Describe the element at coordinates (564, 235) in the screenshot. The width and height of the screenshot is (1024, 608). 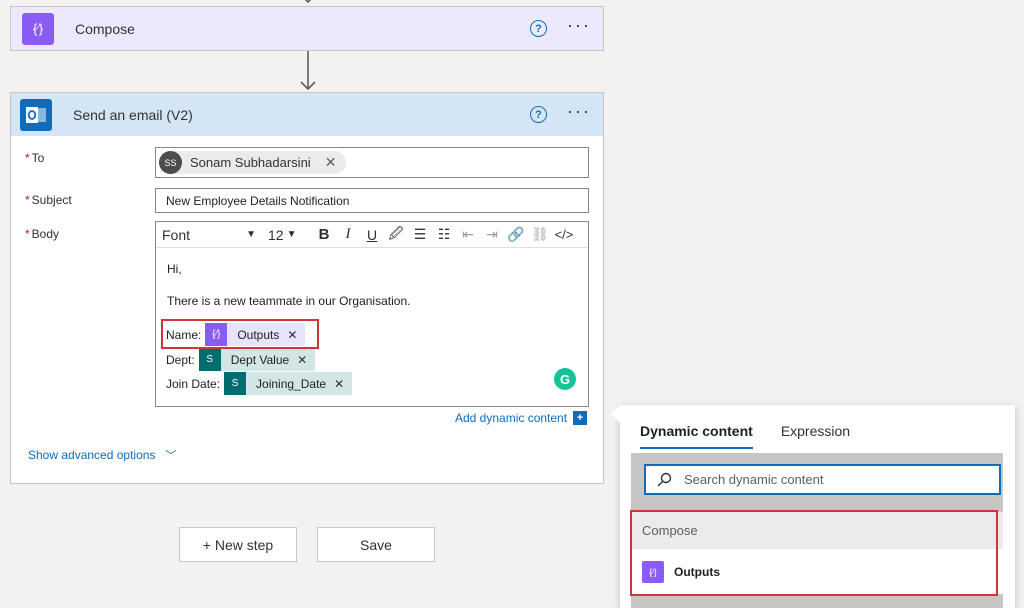
I see `code-view-icon: </>` at that location.